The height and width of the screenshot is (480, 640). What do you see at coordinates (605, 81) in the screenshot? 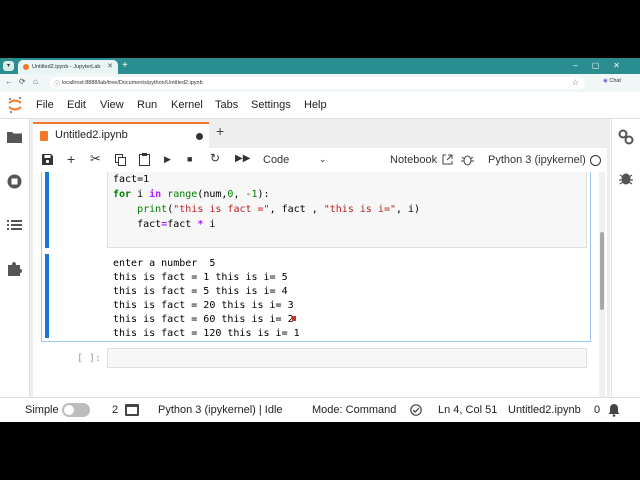
I see `copilot-icon: ◉` at bounding box center [605, 81].